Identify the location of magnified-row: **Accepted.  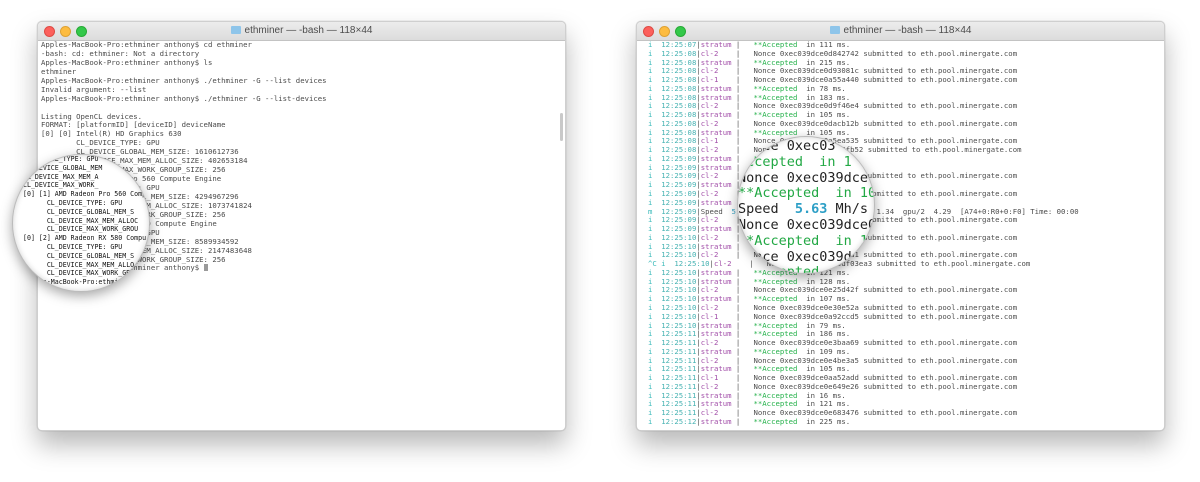
(806, 269).